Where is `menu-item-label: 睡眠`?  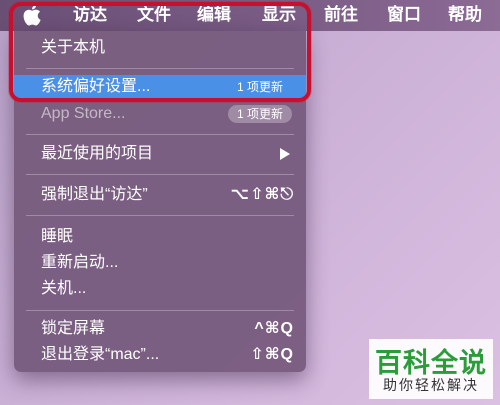
menu-item-label: 睡眠 is located at coordinates (57, 236).